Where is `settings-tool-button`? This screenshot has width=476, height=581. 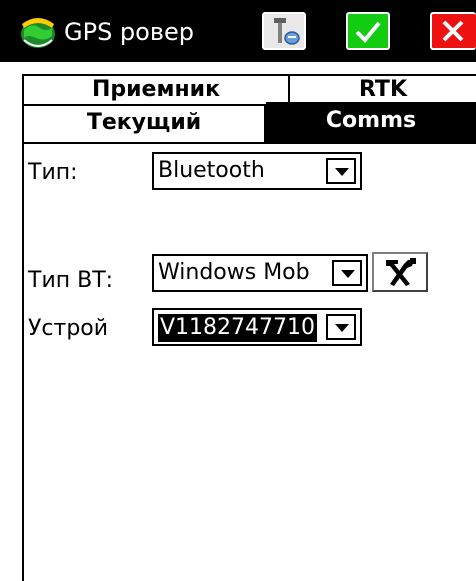 settings-tool-button is located at coordinates (284, 31).